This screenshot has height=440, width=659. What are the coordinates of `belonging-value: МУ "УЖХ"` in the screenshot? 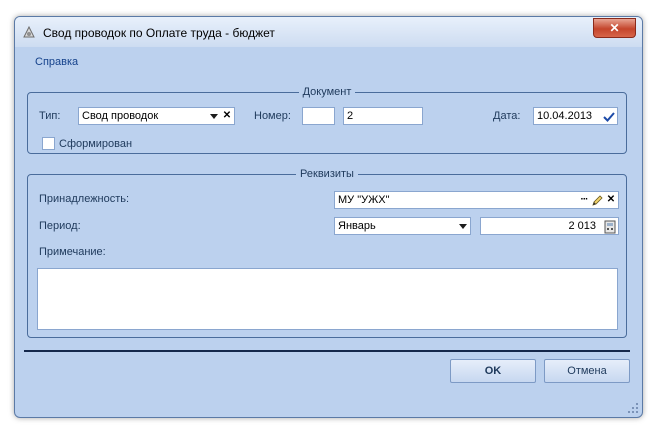 It's located at (364, 200).